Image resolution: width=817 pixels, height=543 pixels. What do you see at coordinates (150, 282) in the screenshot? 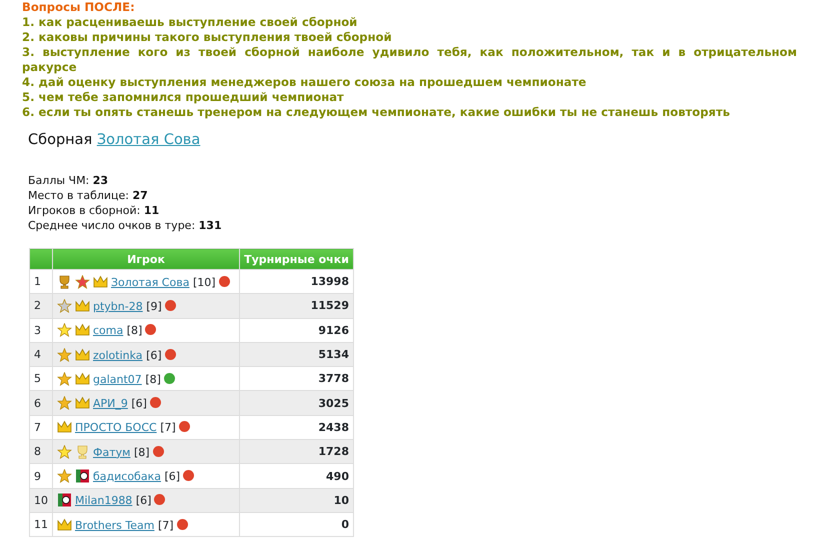
I see `player-link: Золотая Сова` at bounding box center [150, 282].